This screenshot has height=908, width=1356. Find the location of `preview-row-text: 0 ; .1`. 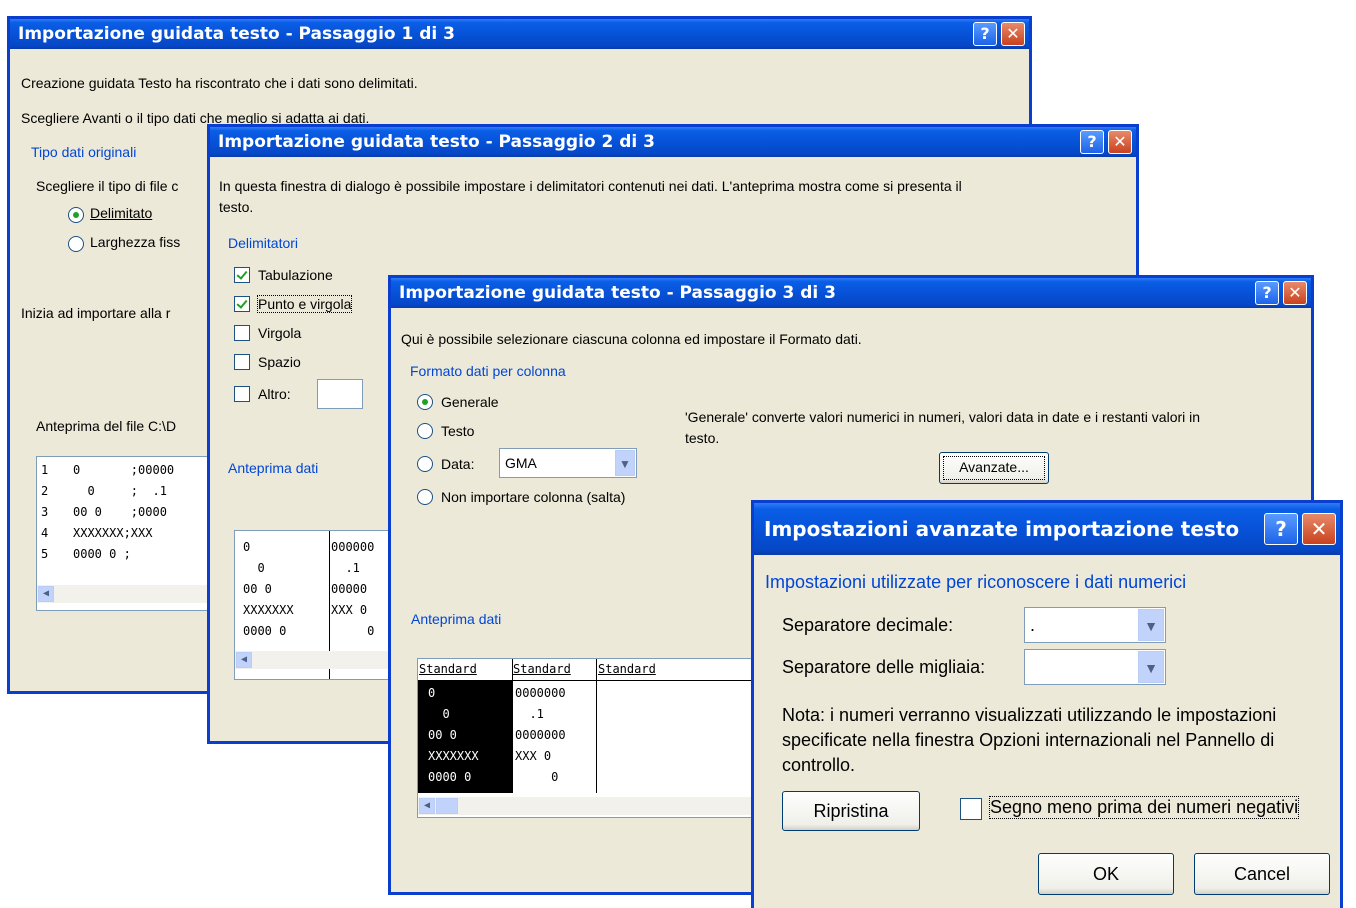

preview-row-text: 0 ; .1 is located at coordinates (120, 491).